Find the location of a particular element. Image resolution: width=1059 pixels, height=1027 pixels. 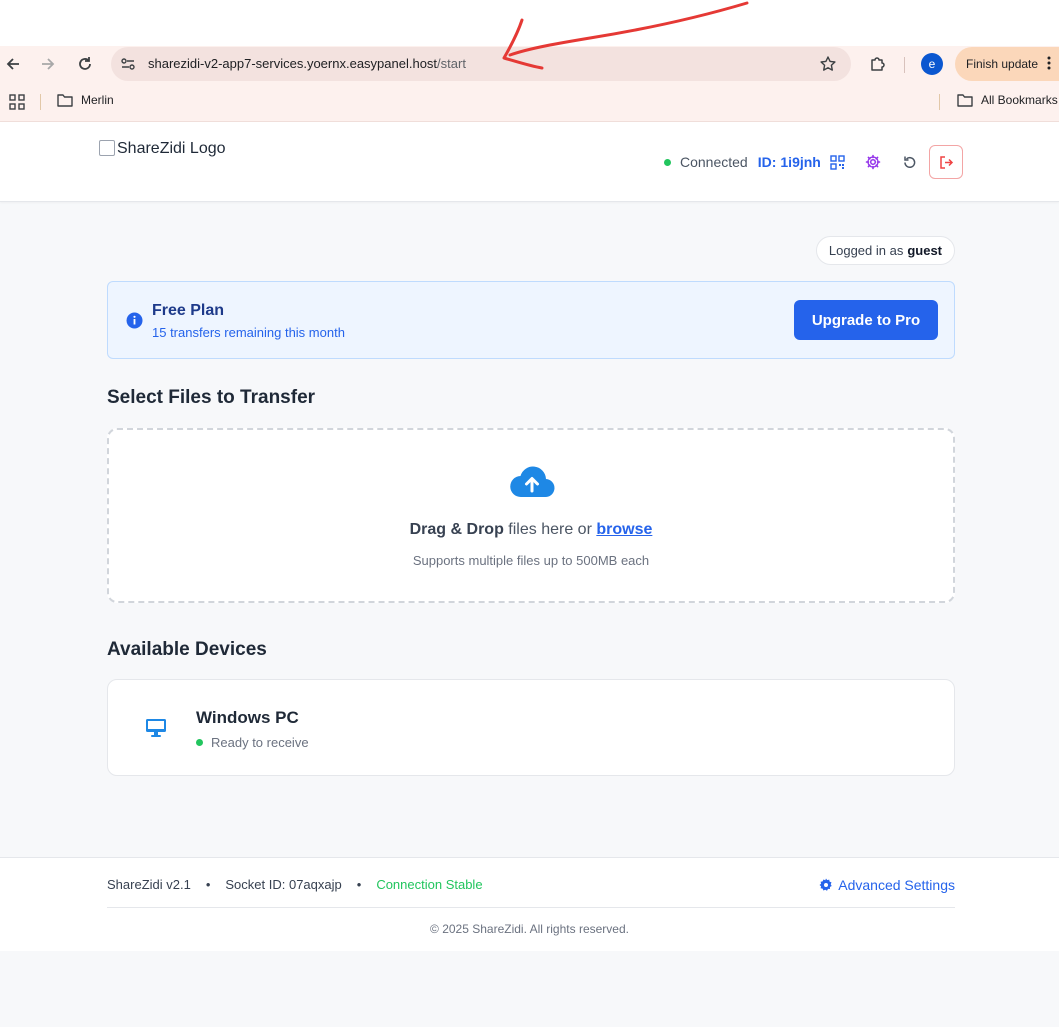

qr-code-icon is located at coordinates (837, 162).